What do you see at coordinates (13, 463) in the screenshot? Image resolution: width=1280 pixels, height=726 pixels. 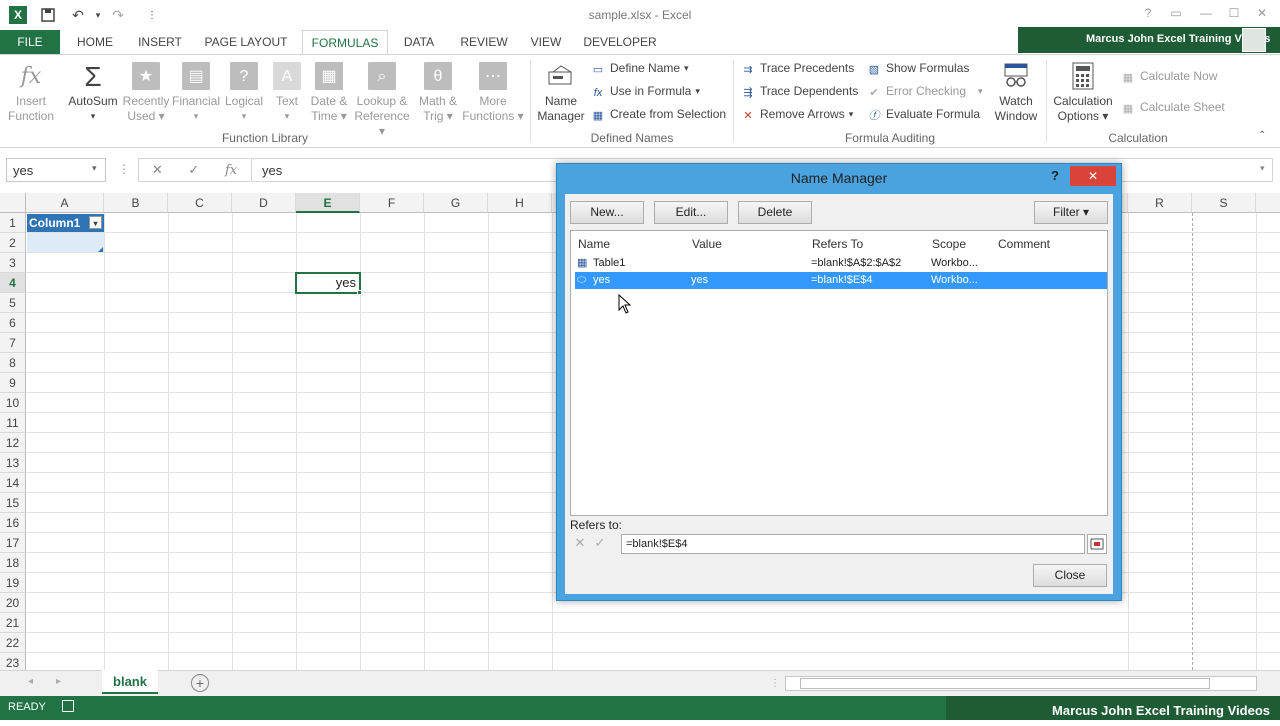 I see `row-header-13: 13` at bounding box center [13, 463].